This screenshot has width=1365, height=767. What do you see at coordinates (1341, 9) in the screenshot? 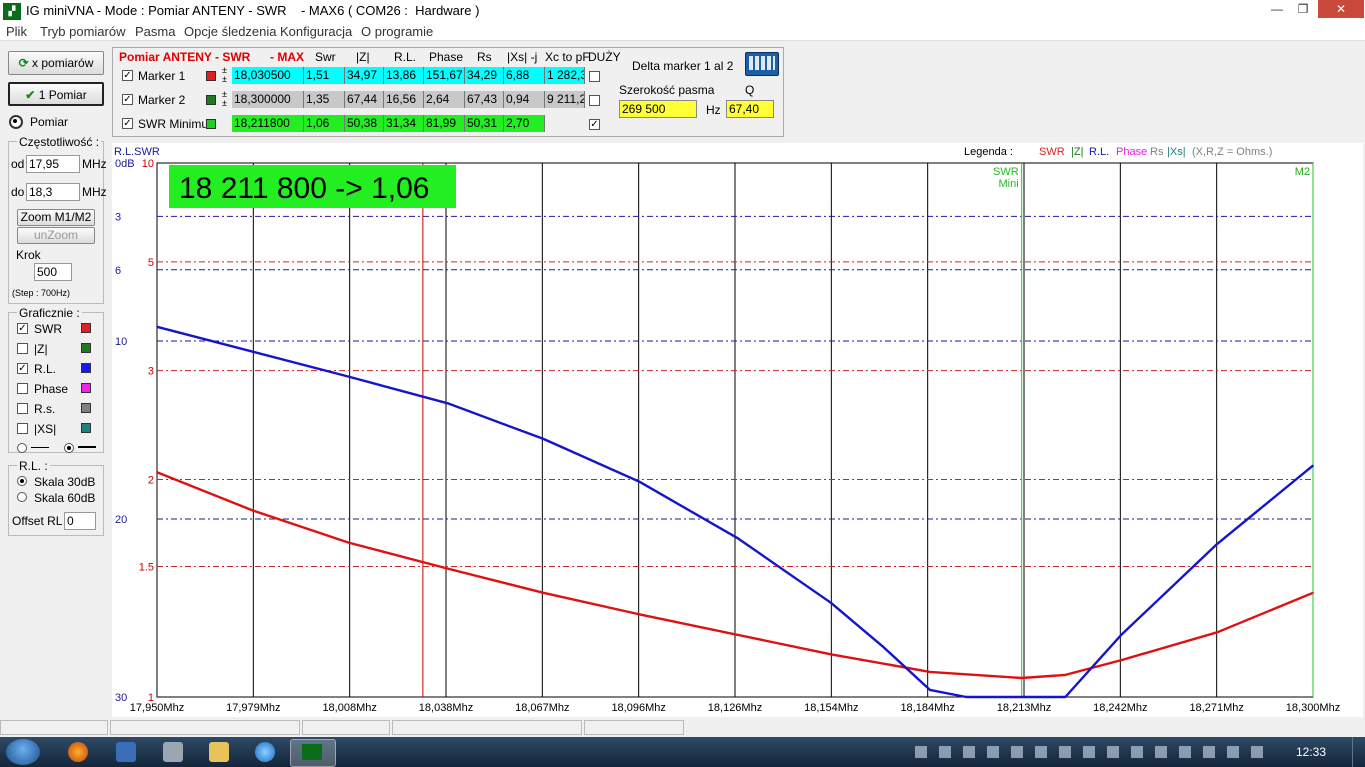
I see `close-button: ✕` at bounding box center [1341, 9].